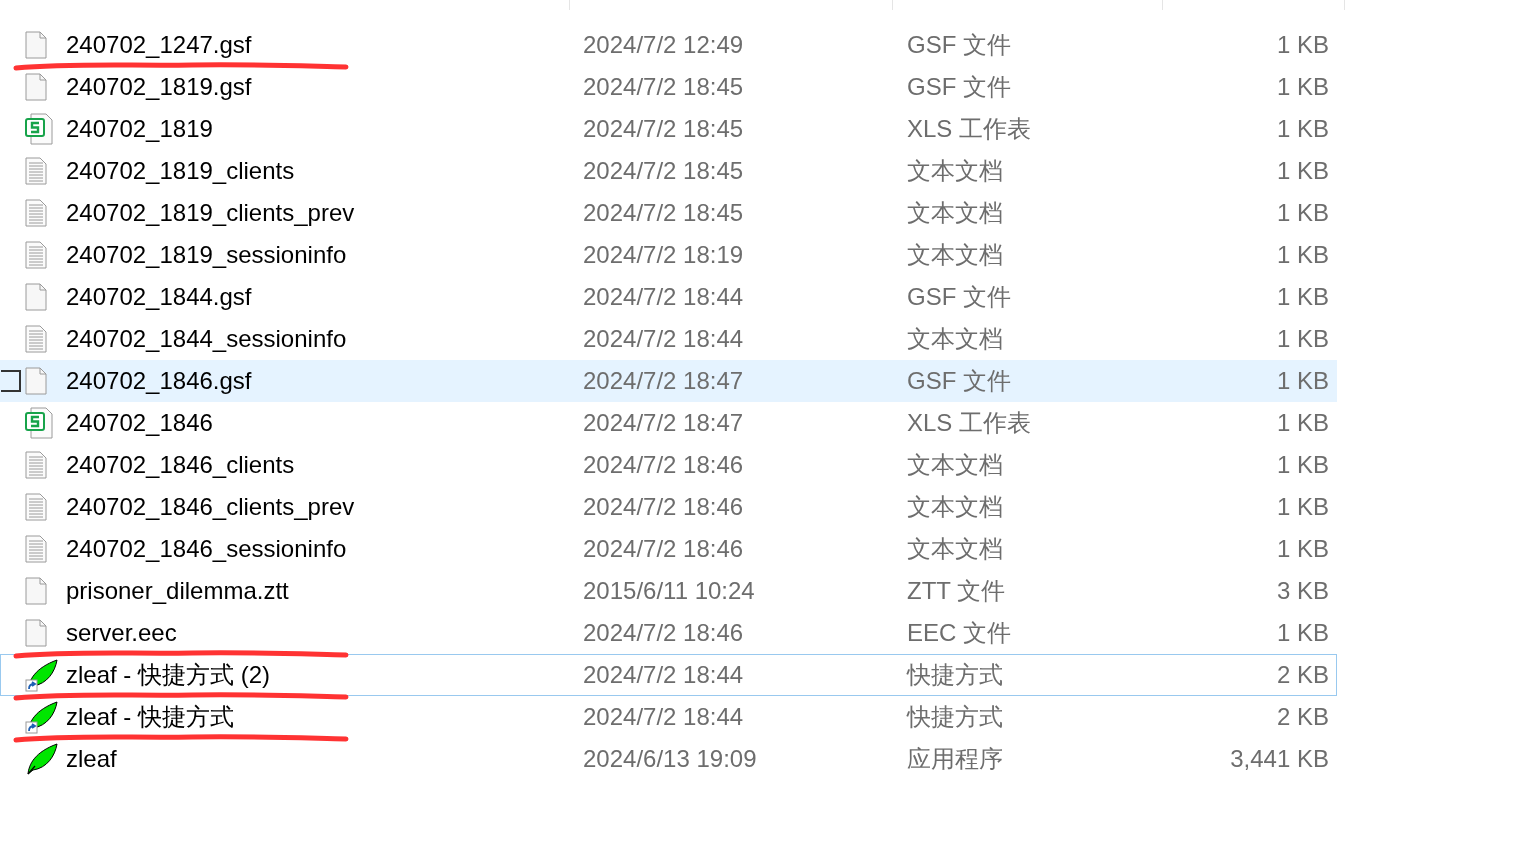 This screenshot has height=848, width=1516. What do you see at coordinates (956, 590) in the screenshot?
I see `file-type: ZTT 文件` at bounding box center [956, 590].